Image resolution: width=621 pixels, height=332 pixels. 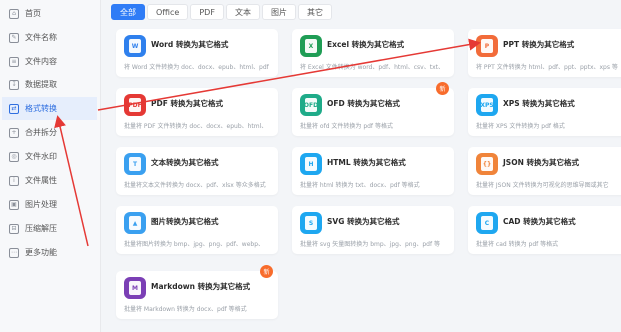 I want to click on card-description: 批量将文本文件转换为 docx、pdf、xlsx 等众多格式, so click(x=195, y=185).